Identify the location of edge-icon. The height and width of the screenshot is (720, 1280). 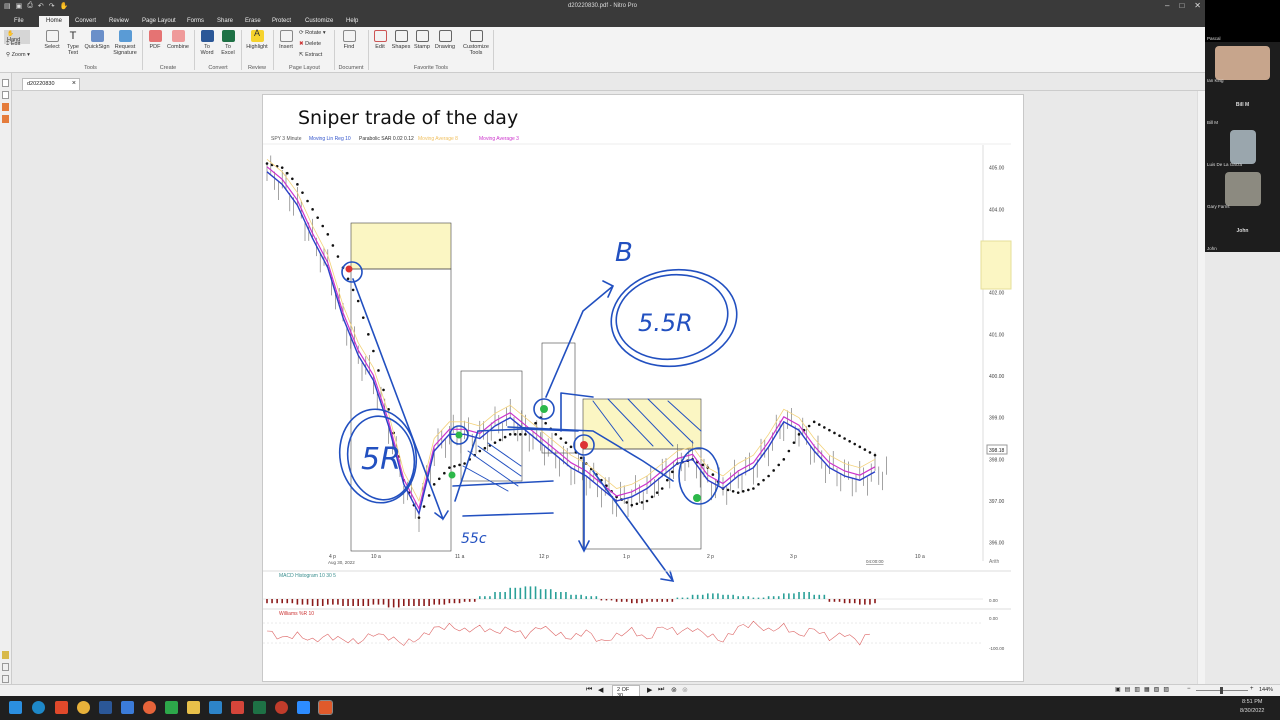
(38, 707).